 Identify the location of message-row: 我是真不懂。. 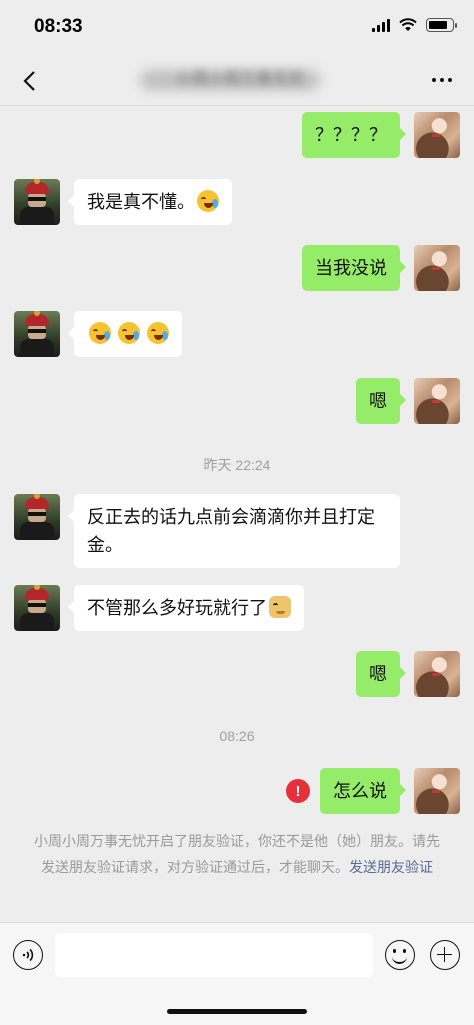
(123, 202).